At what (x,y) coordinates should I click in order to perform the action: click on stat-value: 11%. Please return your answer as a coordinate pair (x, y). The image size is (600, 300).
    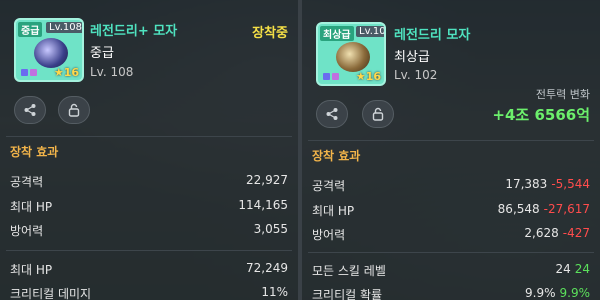
    Looking at the image, I should click on (274, 292).